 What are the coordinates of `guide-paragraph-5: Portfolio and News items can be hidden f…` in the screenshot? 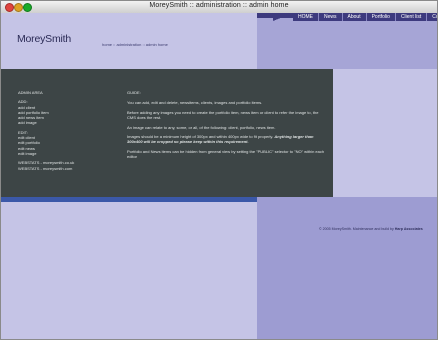 It's located at (226, 154).